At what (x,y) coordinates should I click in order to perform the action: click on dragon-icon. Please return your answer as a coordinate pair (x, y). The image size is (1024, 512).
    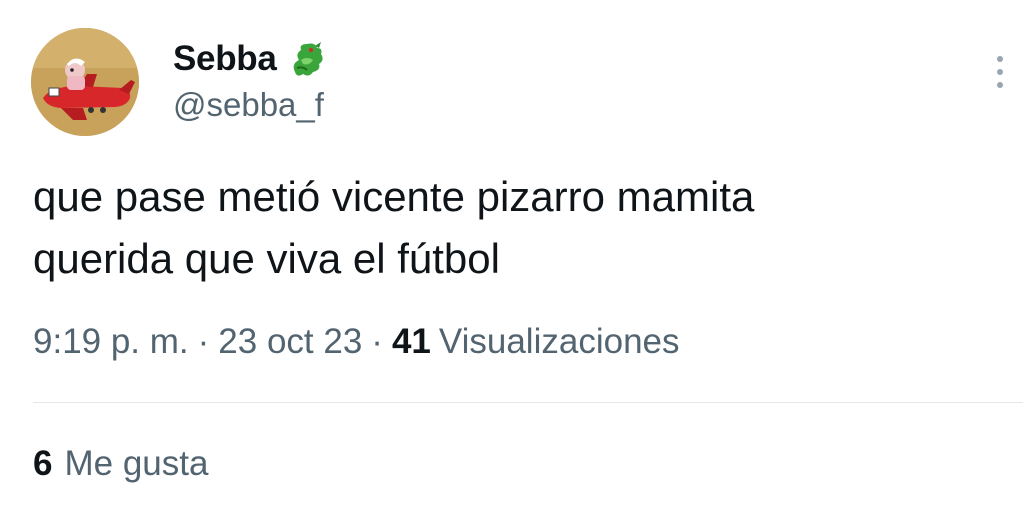
    Looking at the image, I should click on (307, 59).